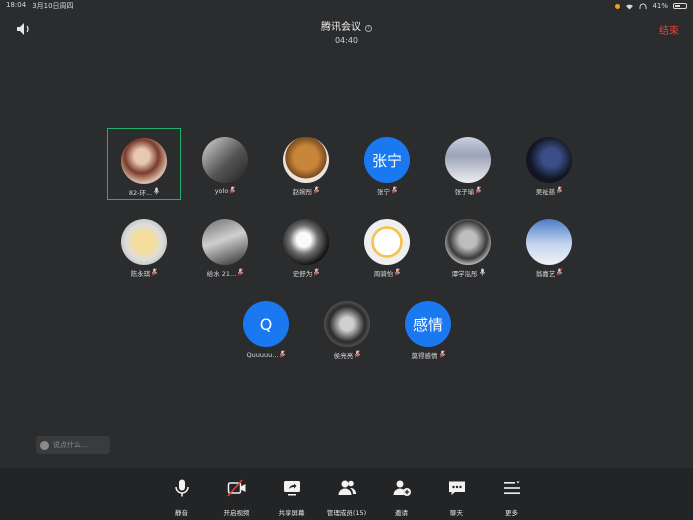 Image resolution: width=693 pixels, height=520 pixels. What do you see at coordinates (346, 513) in the screenshot?
I see `toolbar-label: 管理成员(15)` at bounding box center [346, 513].